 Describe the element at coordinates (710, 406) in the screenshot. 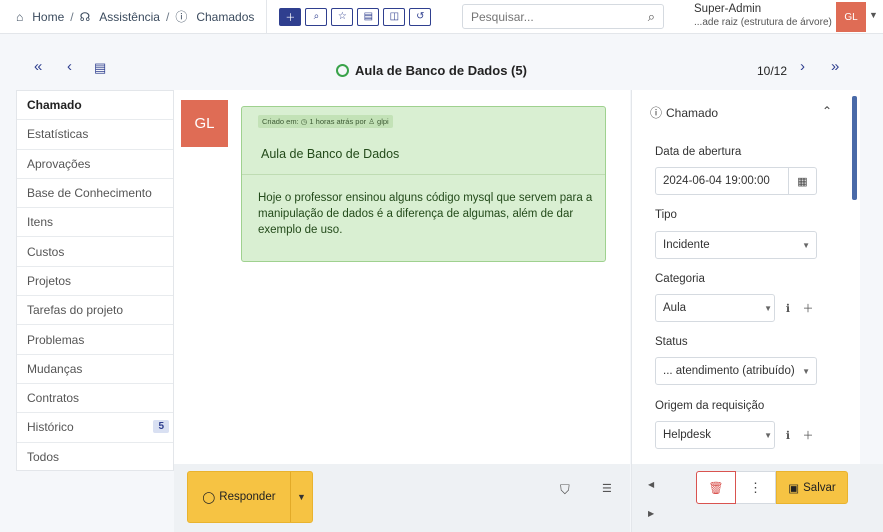

I see `origin-label: Origem da requisição` at that location.